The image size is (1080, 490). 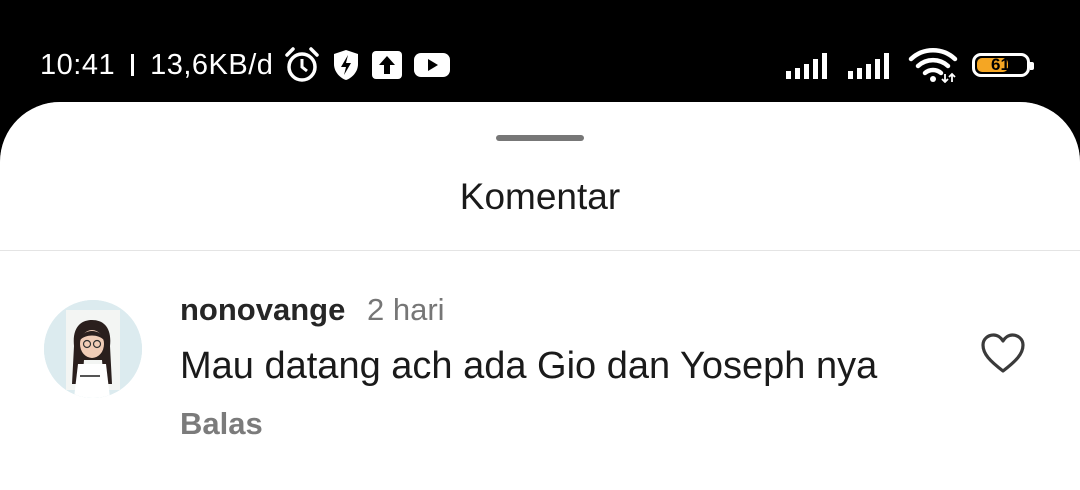 What do you see at coordinates (933, 65) in the screenshot?
I see `wifi-icon` at bounding box center [933, 65].